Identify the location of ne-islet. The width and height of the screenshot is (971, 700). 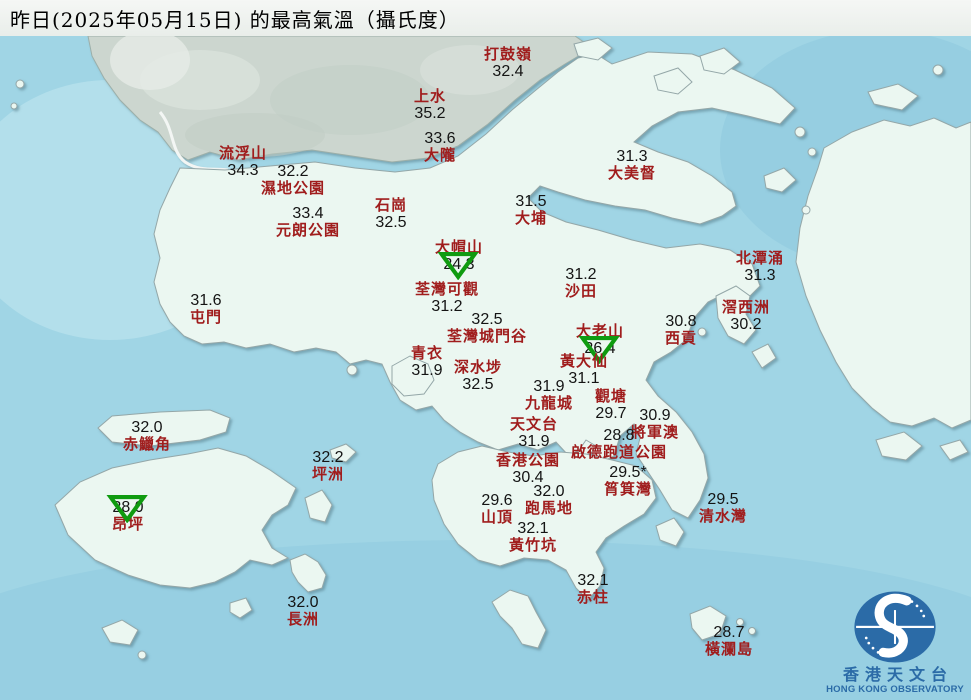
(938, 70).